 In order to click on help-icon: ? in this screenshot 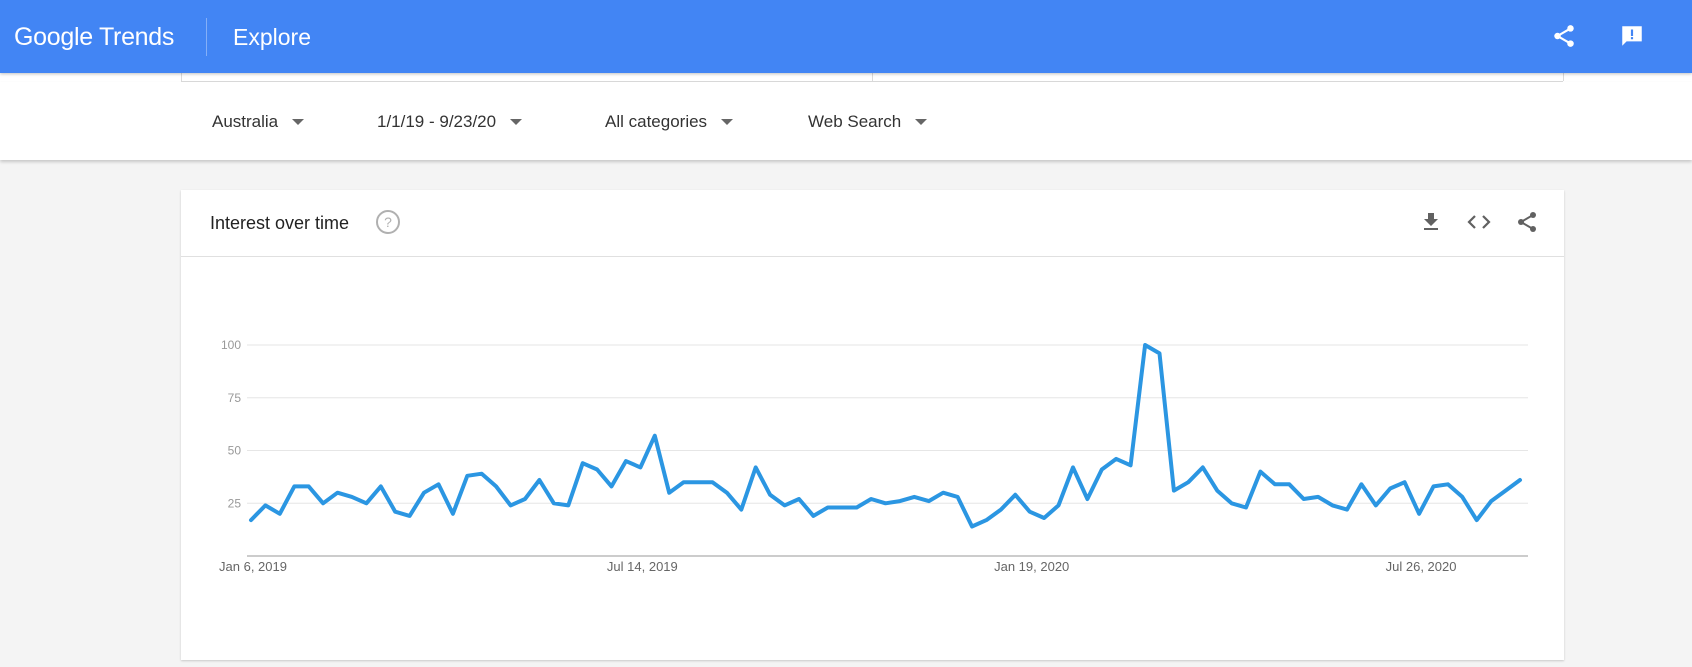, I will do `click(388, 222)`.